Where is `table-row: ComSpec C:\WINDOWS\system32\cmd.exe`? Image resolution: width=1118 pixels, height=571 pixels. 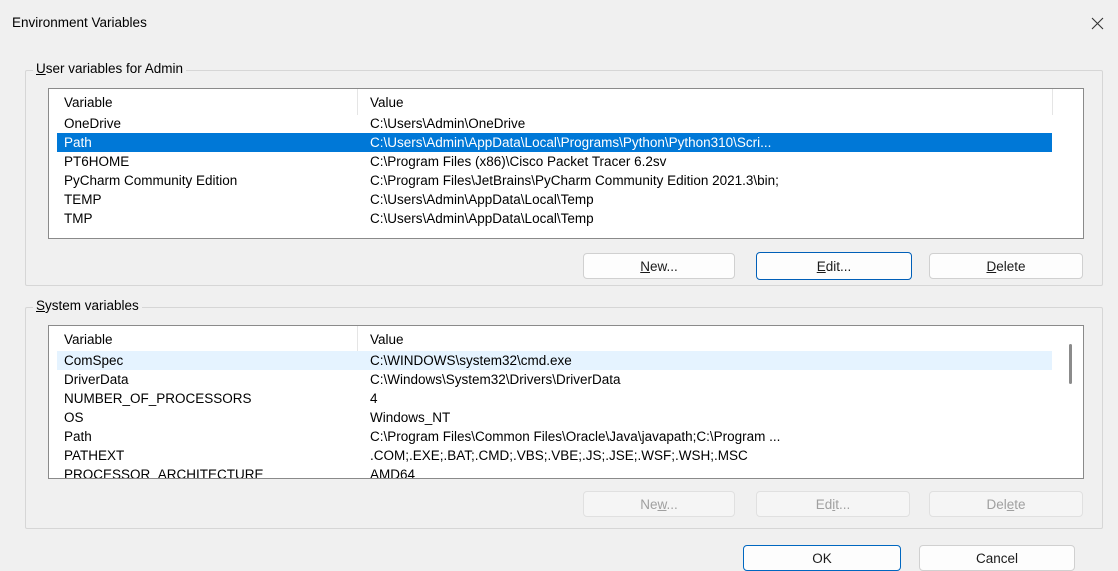 table-row: ComSpec C:\WINDOWS\system32\cmd.exe is located at coordinates (554, 360).